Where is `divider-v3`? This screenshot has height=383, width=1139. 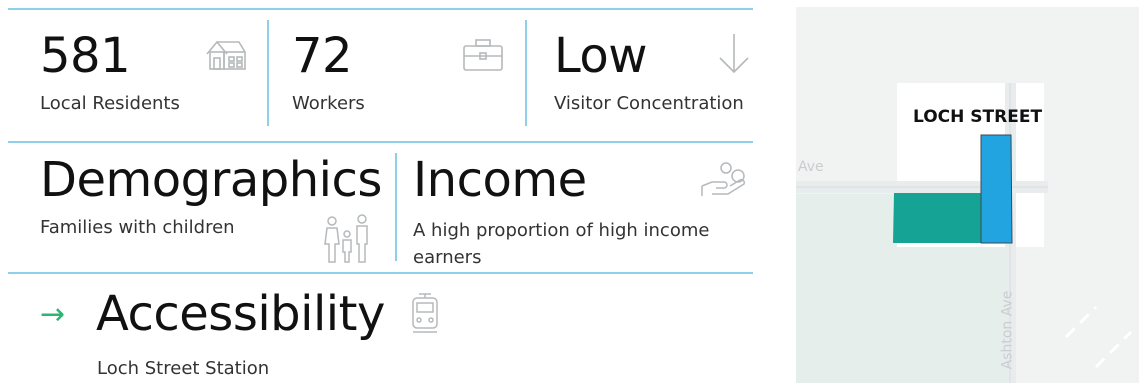 divider-v3 is located at coordinates (396, 207).